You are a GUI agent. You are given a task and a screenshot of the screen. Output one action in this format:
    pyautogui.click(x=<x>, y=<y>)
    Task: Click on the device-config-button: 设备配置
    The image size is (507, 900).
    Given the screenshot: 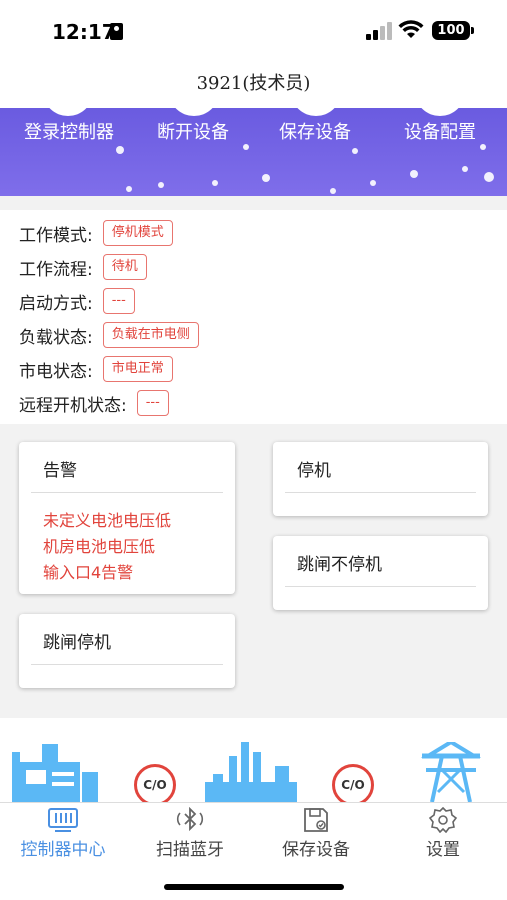 What is the action you would take?
    pyautogui.click(x=440, y=131)
    